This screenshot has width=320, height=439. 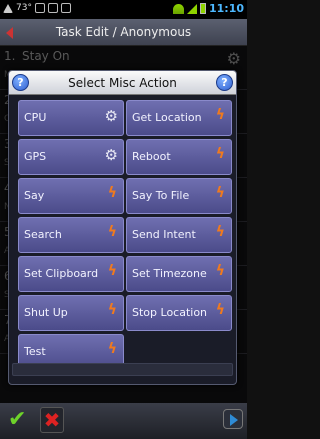 What do you see at coordinates (71, 118) in the screenshot?
I see `action-button-cpu: CPU ⚙` at bounding box center [71, 118].